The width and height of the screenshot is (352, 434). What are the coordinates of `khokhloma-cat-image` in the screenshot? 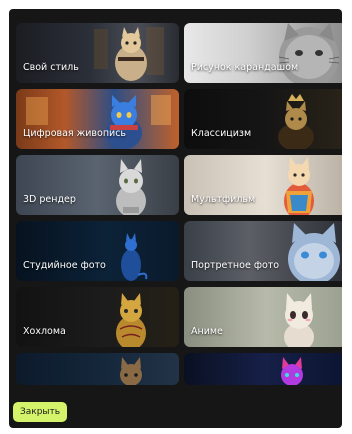 It's located at (131, 320).